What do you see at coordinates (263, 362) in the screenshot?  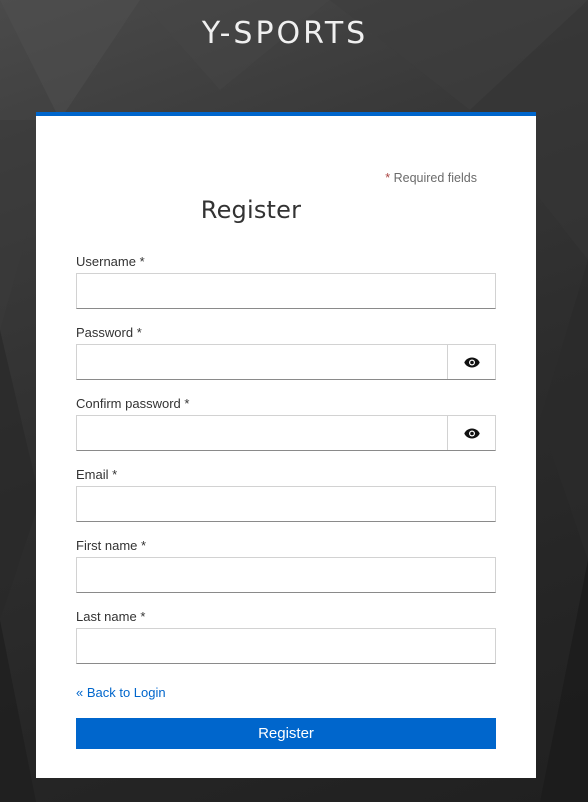 I see `password-input` at bounding box center [263, 362].